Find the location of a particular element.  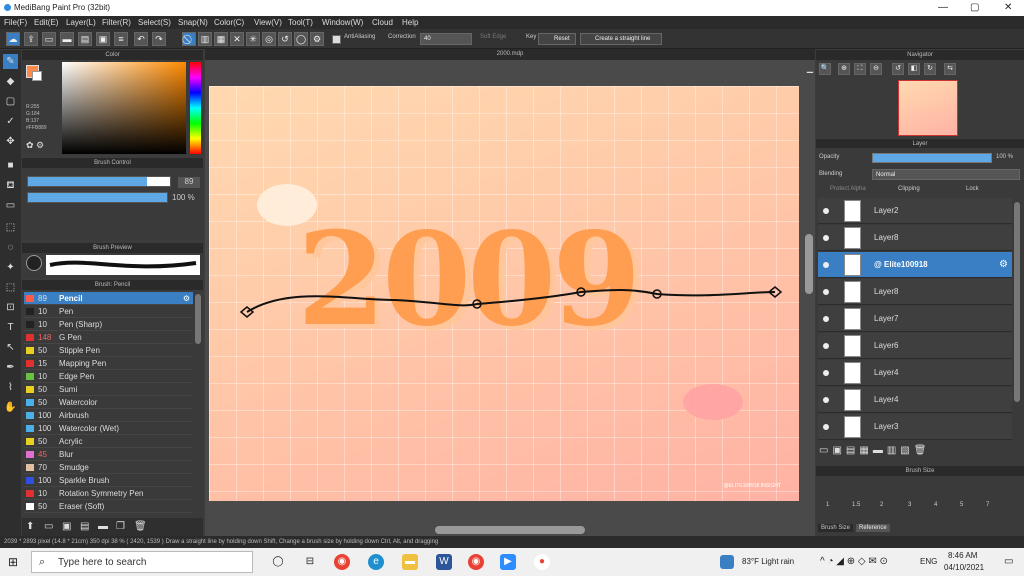

settings-snap-icon: ⚙ is located at coordinates (317, 39).